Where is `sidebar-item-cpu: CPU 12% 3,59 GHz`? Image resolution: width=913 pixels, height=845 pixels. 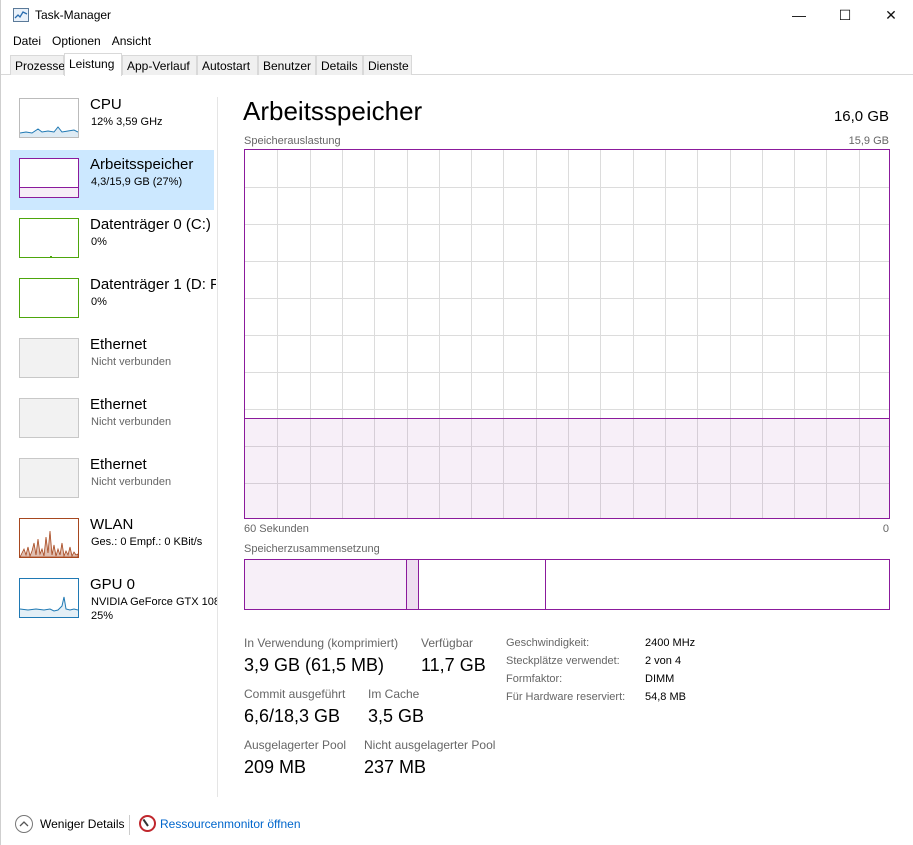 sidebar-item-cpu: CPU 12% 3,59 GHz is located at coordinates (112, 120).